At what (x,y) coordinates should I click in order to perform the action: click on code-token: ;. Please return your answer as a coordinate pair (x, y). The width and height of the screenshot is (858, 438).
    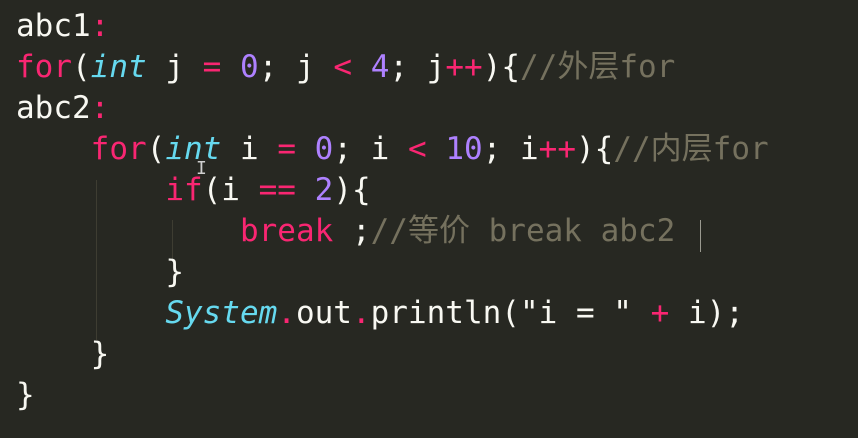
    Looking at the image, I should click on (352, 231).